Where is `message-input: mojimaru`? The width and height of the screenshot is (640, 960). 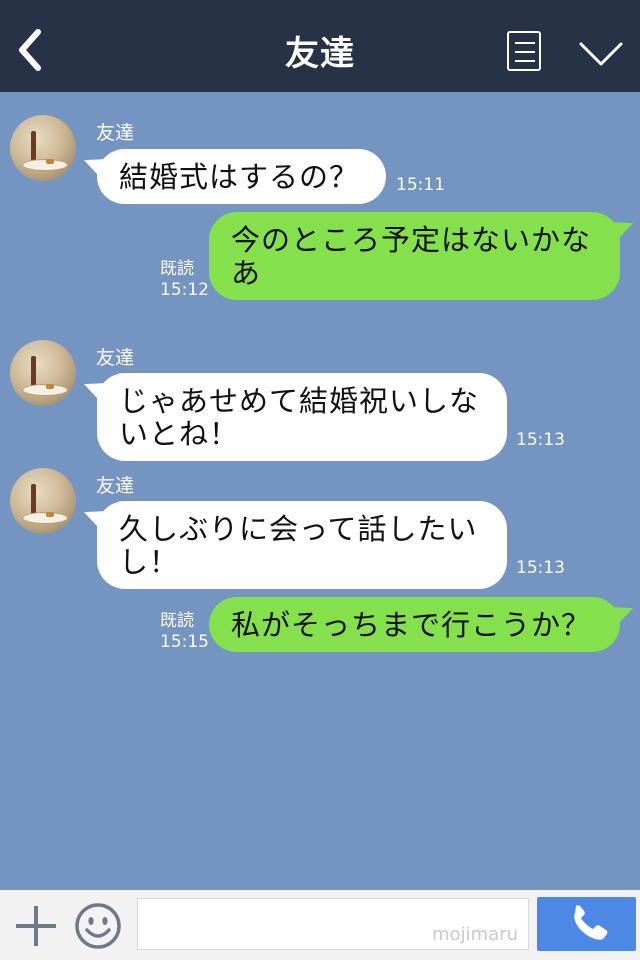 message-input: mojimaru is located at coordinates (333, 924).